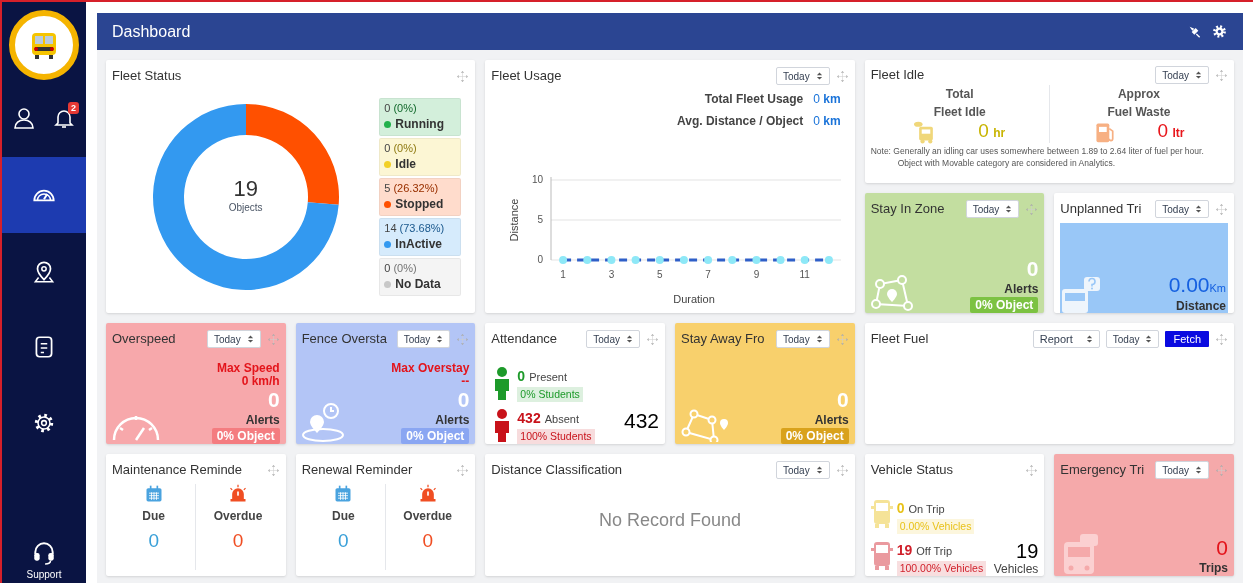 Image resolution: width=1253 pixels, height=583 pixels. I want to click on value-label: Distance, so click(1200, 306).